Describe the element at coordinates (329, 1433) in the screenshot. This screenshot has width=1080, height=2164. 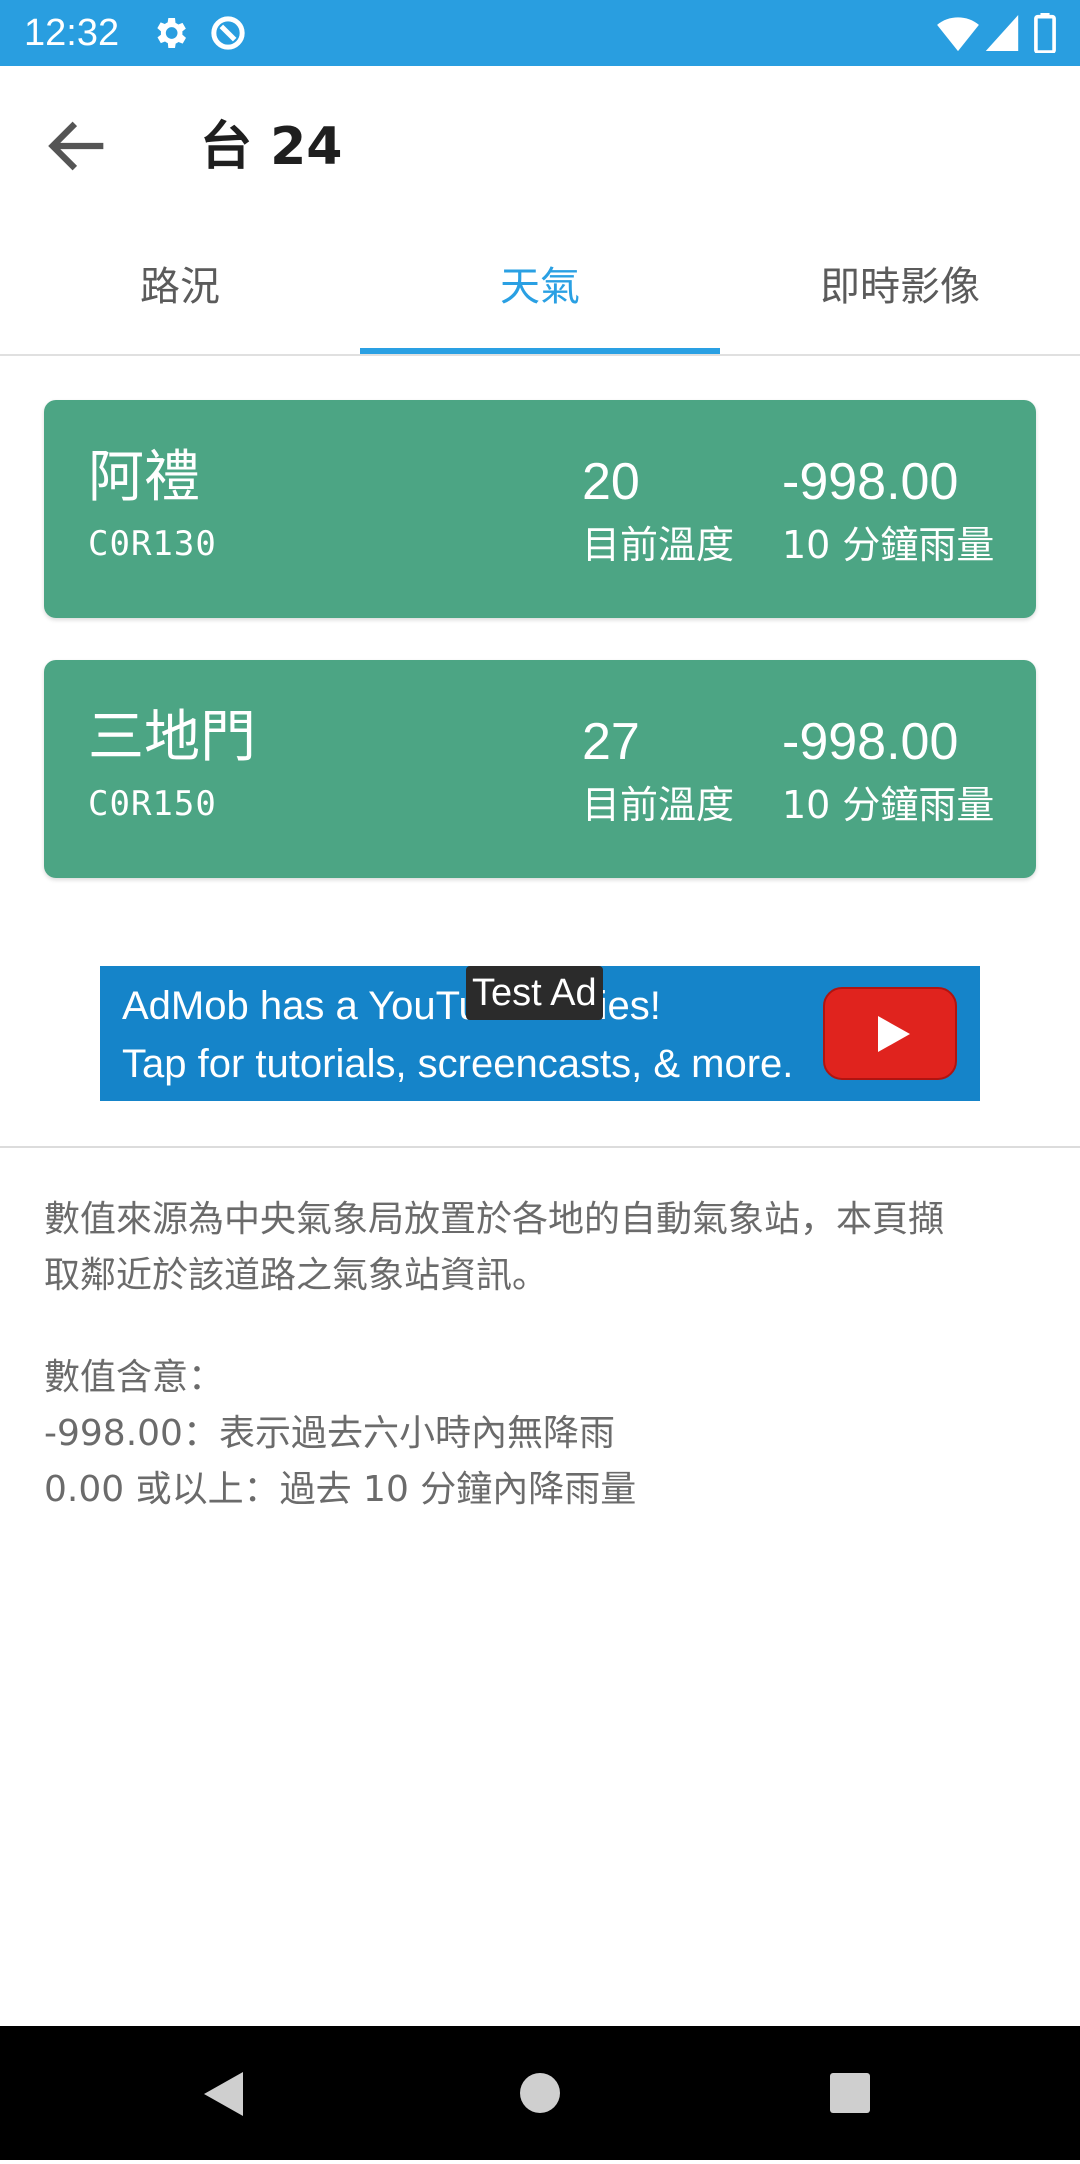
I see `meaning-line: -998.00：表示過去六小時內無降雨` at that location.